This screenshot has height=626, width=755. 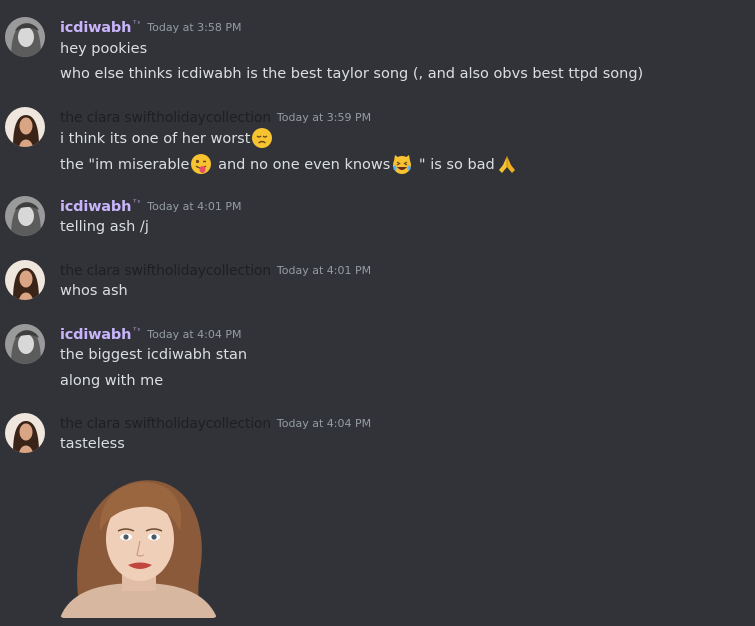 I want to click on message-text: whos ash, so click(x=94, y=291).